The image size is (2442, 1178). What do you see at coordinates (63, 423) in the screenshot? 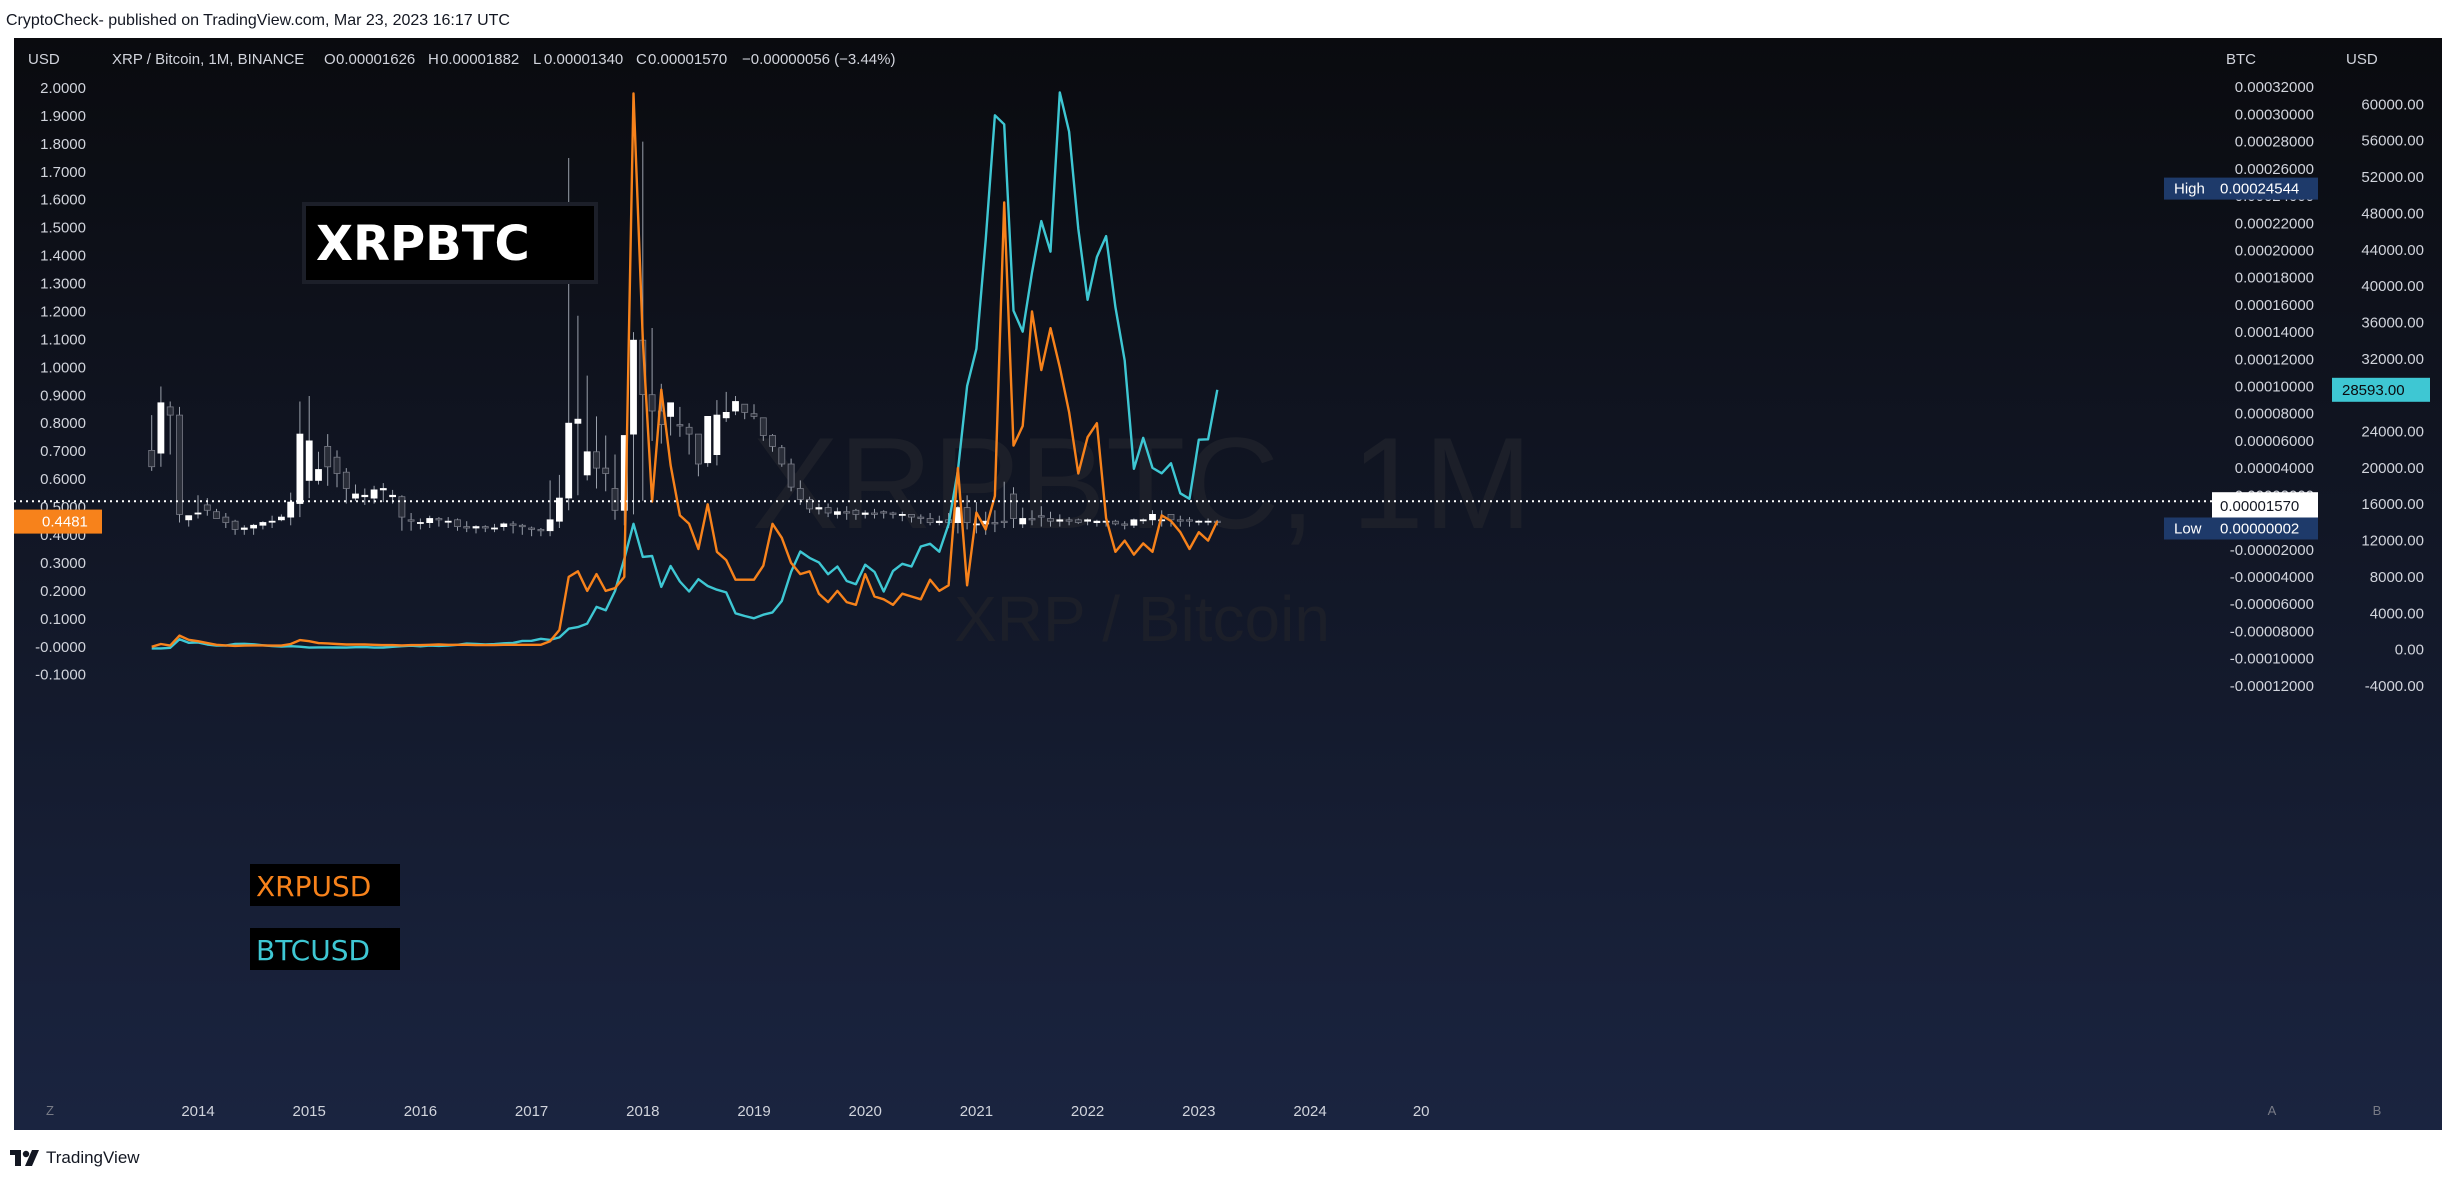
I see `left-axis-tick: 0.8000` at bounding box center [63, 423].